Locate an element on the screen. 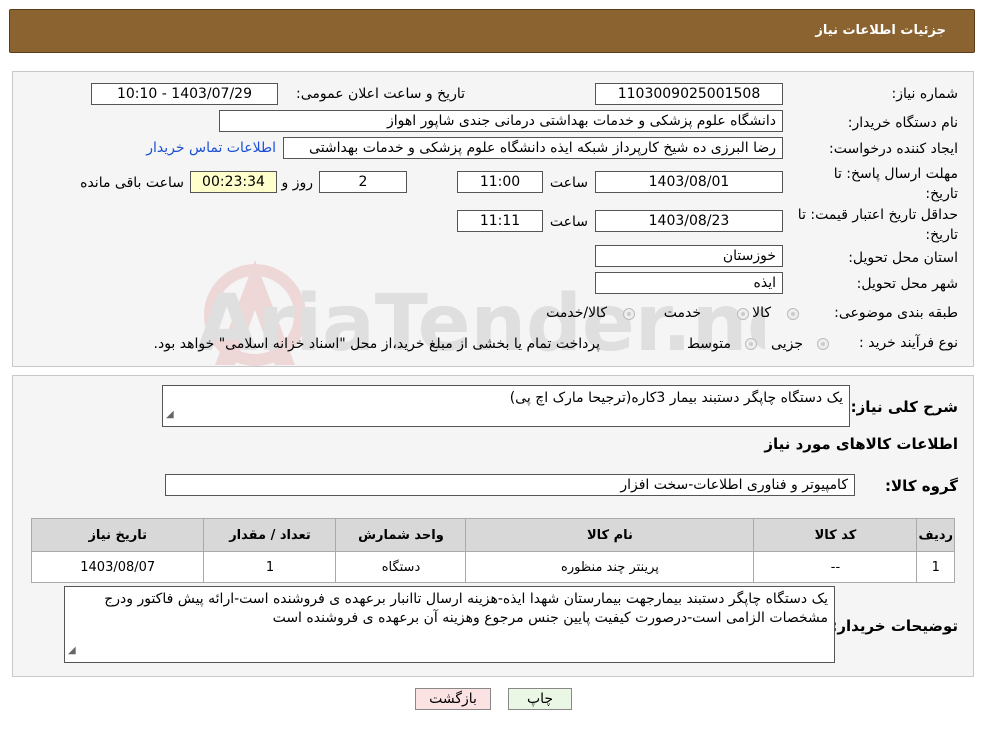 This screenshot has width=986, height=733. need-number-label: شماره نیاز: is located at coordinates (925, 94).